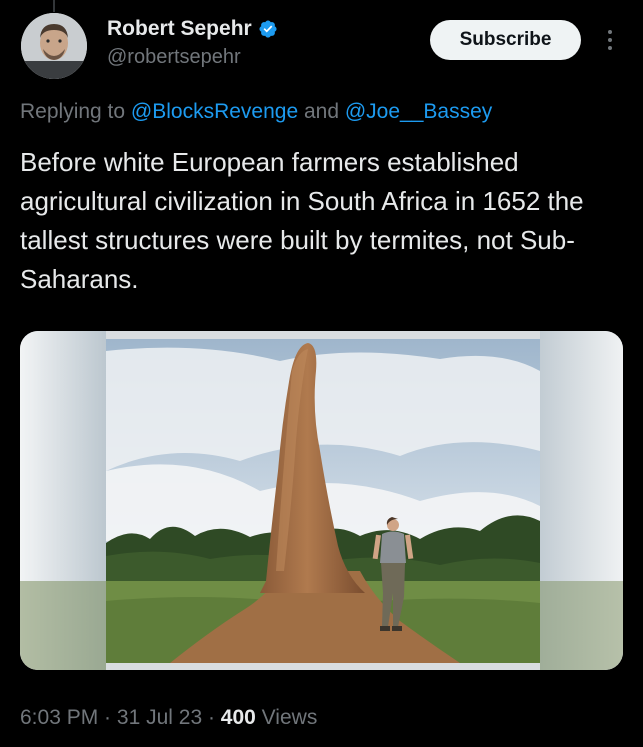  Describe the element at coordinates (214, 111) in the screenshot. I see `mention-link-blocksrevenge: @BlocksRevenge` at that location.